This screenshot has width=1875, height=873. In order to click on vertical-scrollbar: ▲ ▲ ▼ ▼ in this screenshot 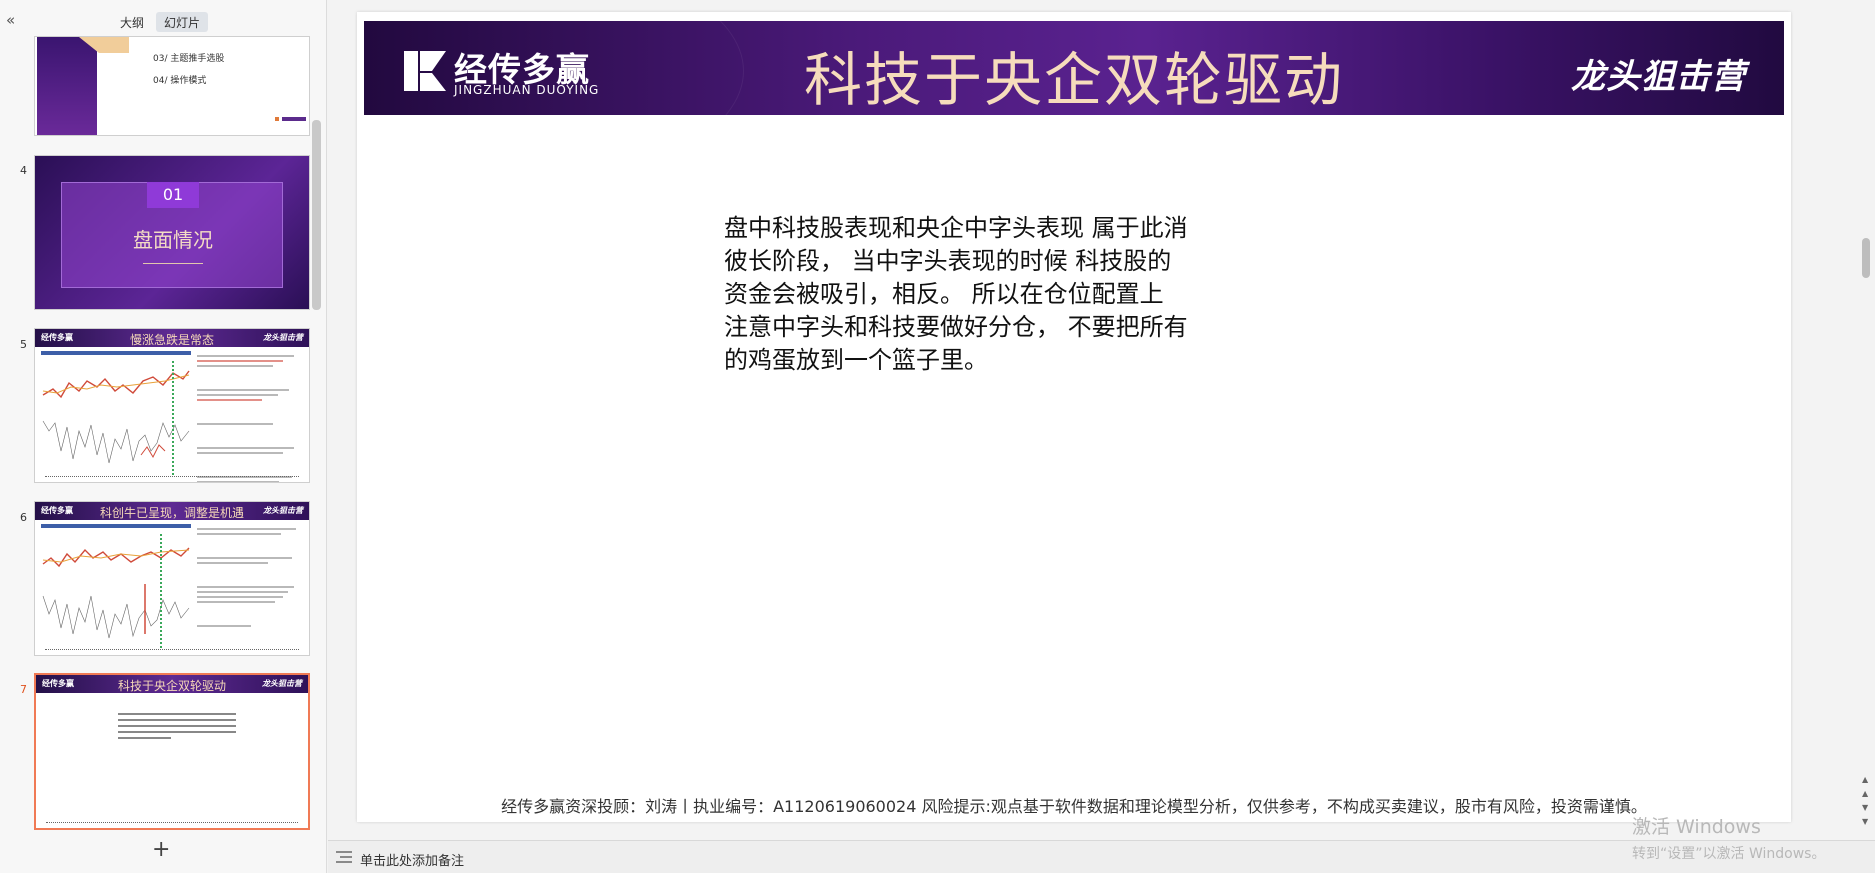, I will do `click(1866, 420)`.